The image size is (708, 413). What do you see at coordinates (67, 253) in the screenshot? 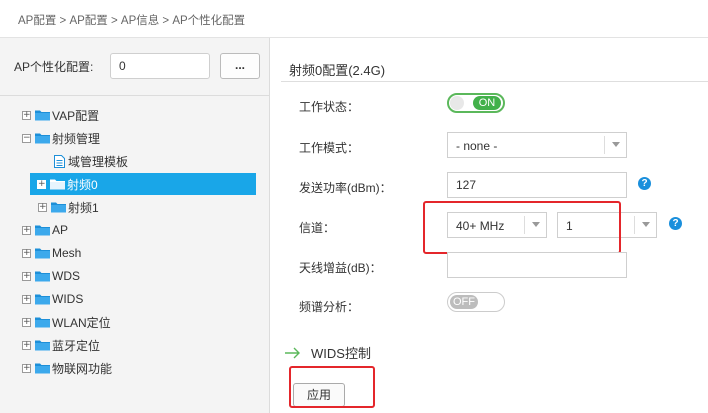
I see `tree-item-label: Mesh` at bounding box center [67, 253].